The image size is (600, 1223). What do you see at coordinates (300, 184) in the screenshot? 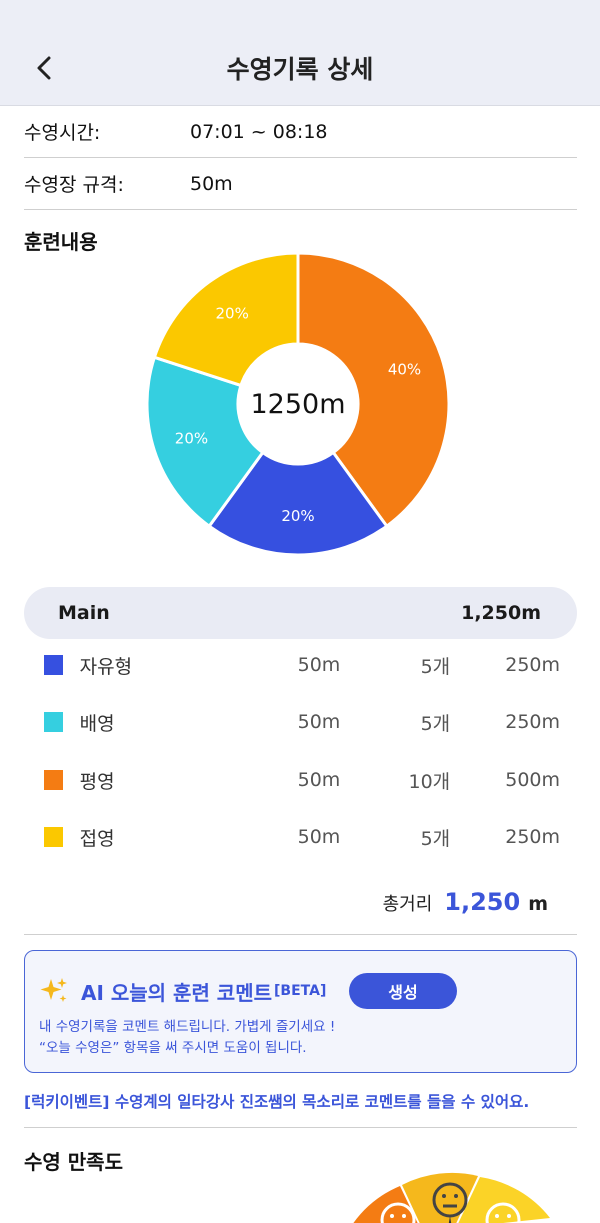
I see `pool-size-row: 수영장 규격: 50m` at bounding box center [300, 184].